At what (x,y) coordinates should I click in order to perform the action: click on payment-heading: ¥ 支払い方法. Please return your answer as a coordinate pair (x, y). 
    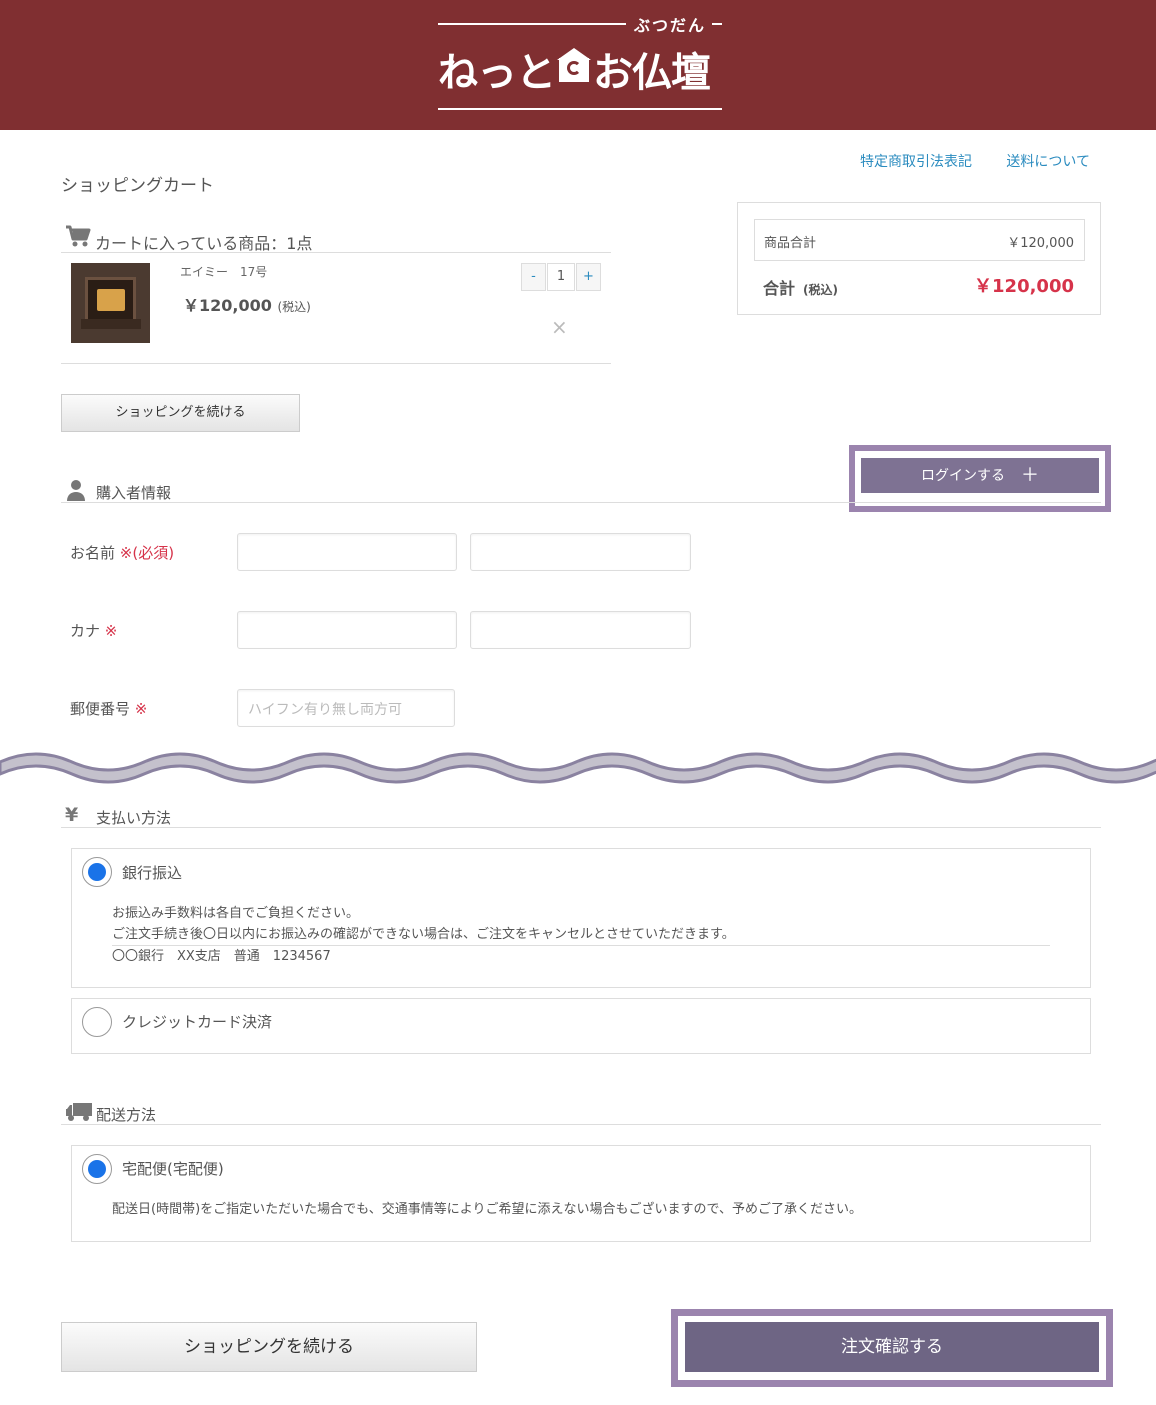
    Looking at the image, I should click on (581, 816).